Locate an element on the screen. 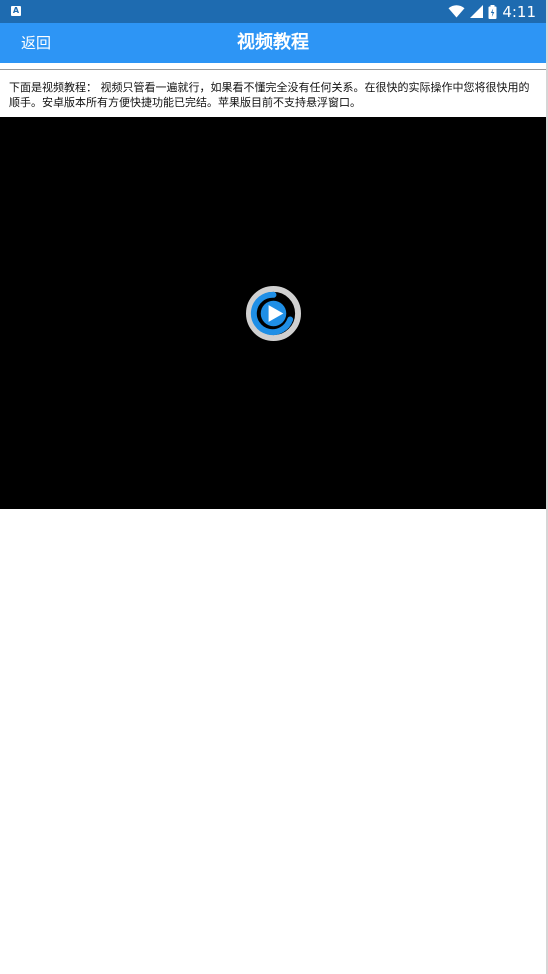  status-time: 4:11 is located at coordinates (519, 11).